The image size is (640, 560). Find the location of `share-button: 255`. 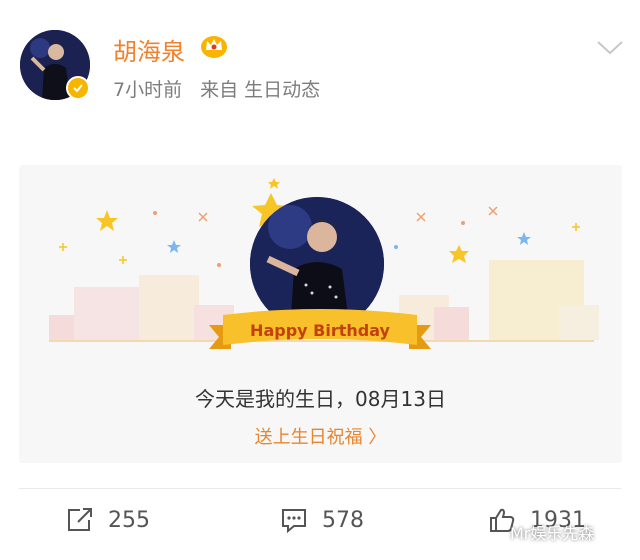

share-button: 255 is located at coordinates (108, 520).